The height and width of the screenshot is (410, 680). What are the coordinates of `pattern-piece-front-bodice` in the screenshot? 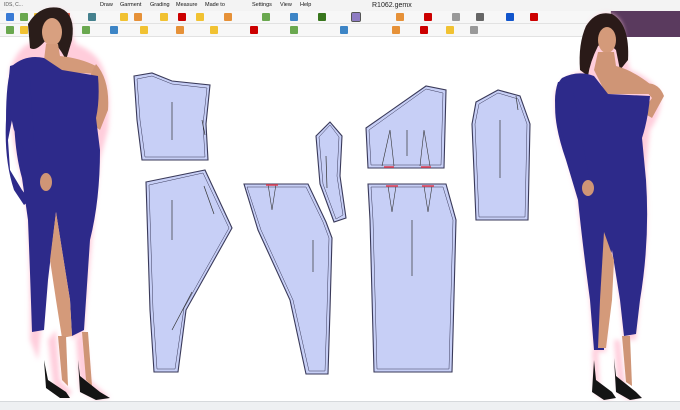 It's located at (172, 116).